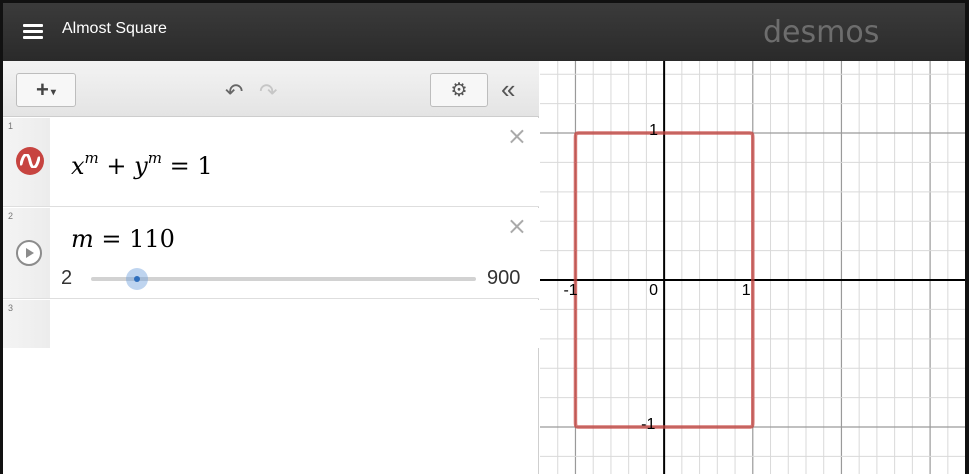 This screenshot has width=969, height=474. What do you see at coordinates (11, 216) in the screenshot?
I see `expression-number: 2` at bounding box center [11, 216].